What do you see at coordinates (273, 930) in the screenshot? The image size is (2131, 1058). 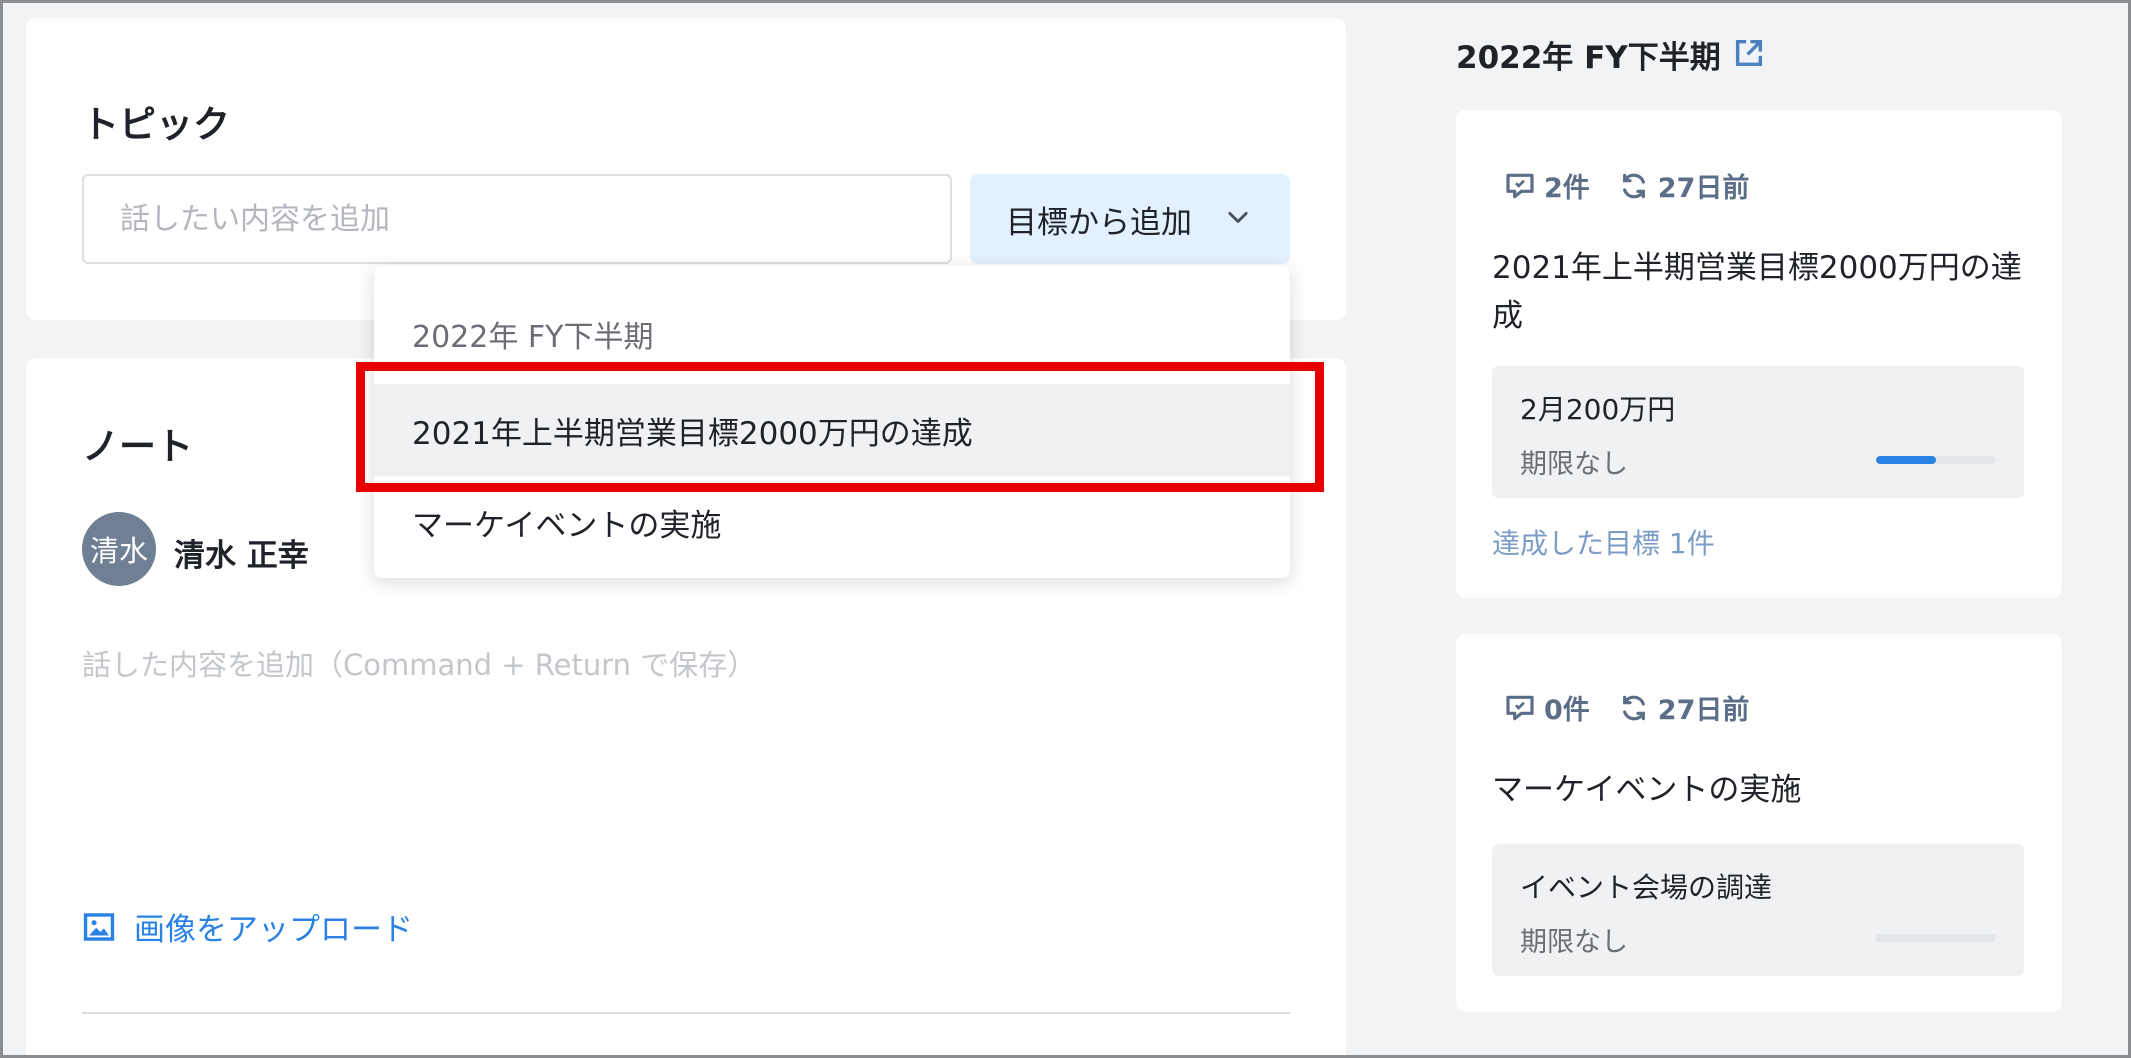 I see `upload-image-label: 画像をアップロード` at bounding box center [273, 930].